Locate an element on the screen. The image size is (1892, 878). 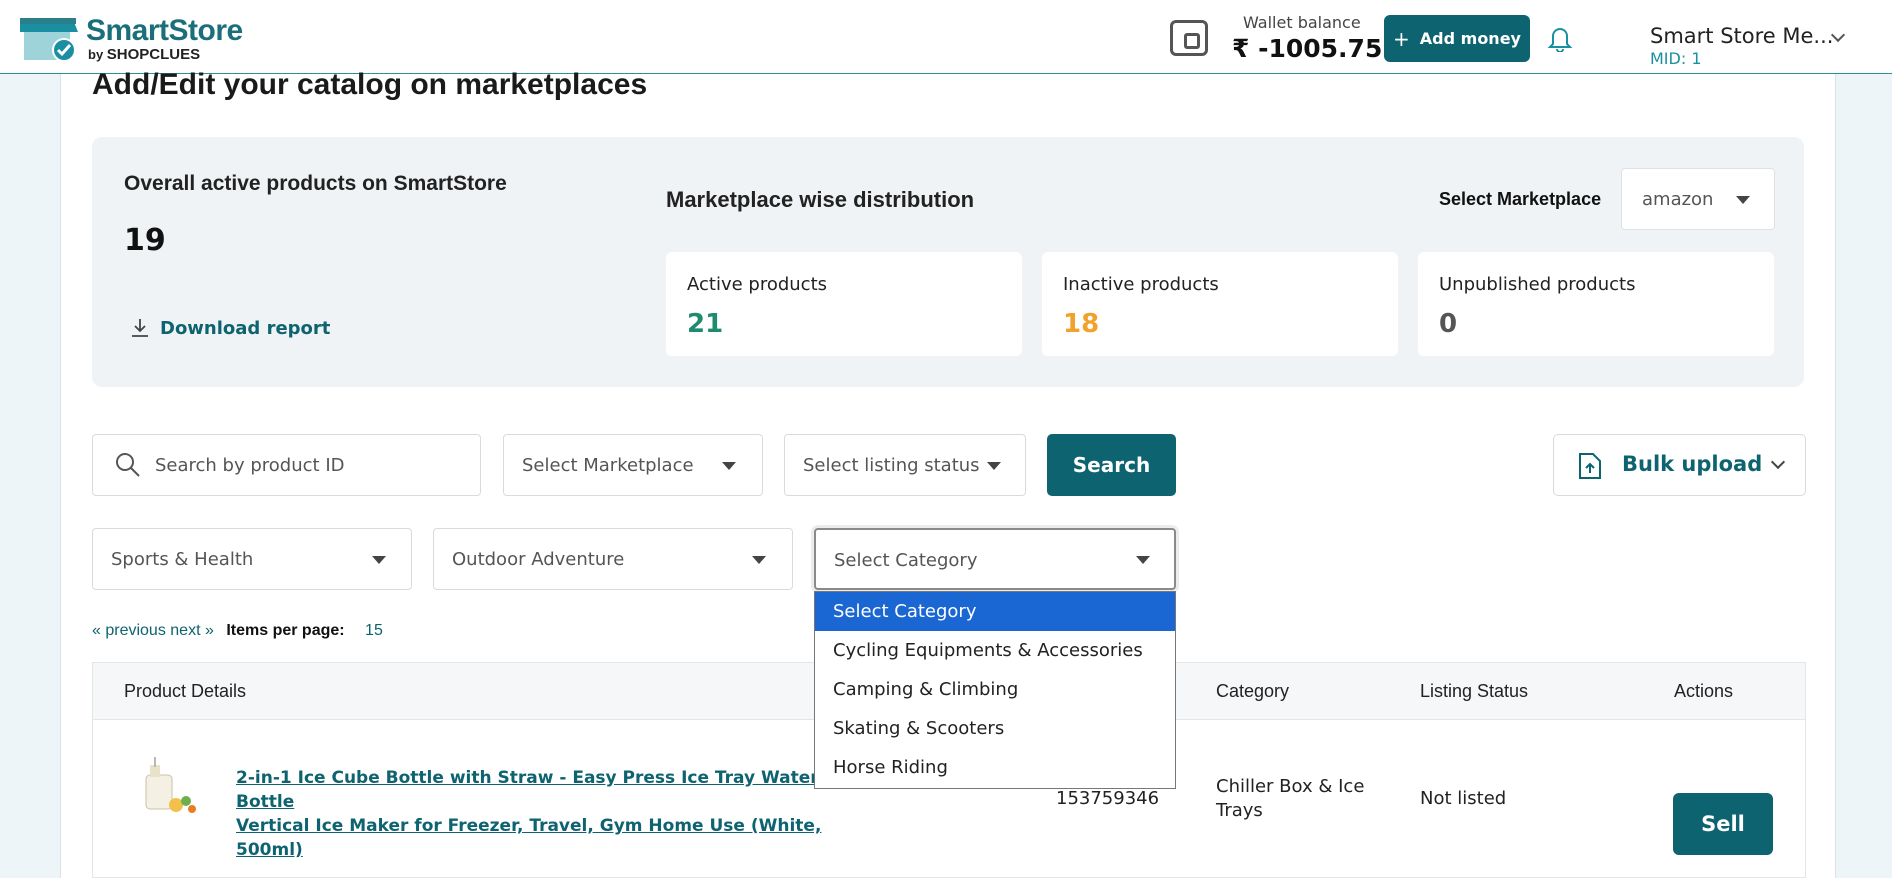
stat-value: 18 is located at coordinates (1081, 324).